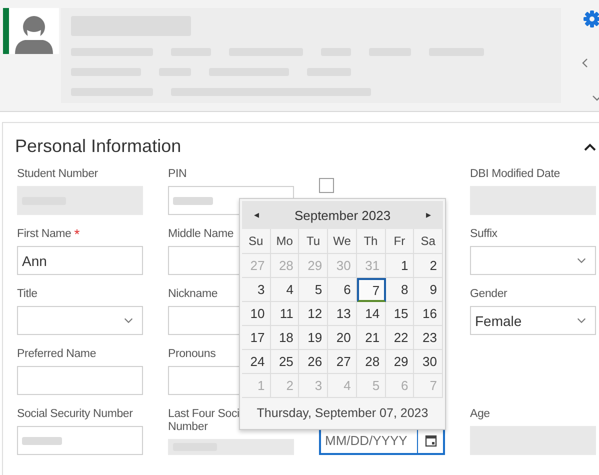  Describe the element at coordinates (371, 290) in the screenshot. I see `day-cell: 7` at that location.